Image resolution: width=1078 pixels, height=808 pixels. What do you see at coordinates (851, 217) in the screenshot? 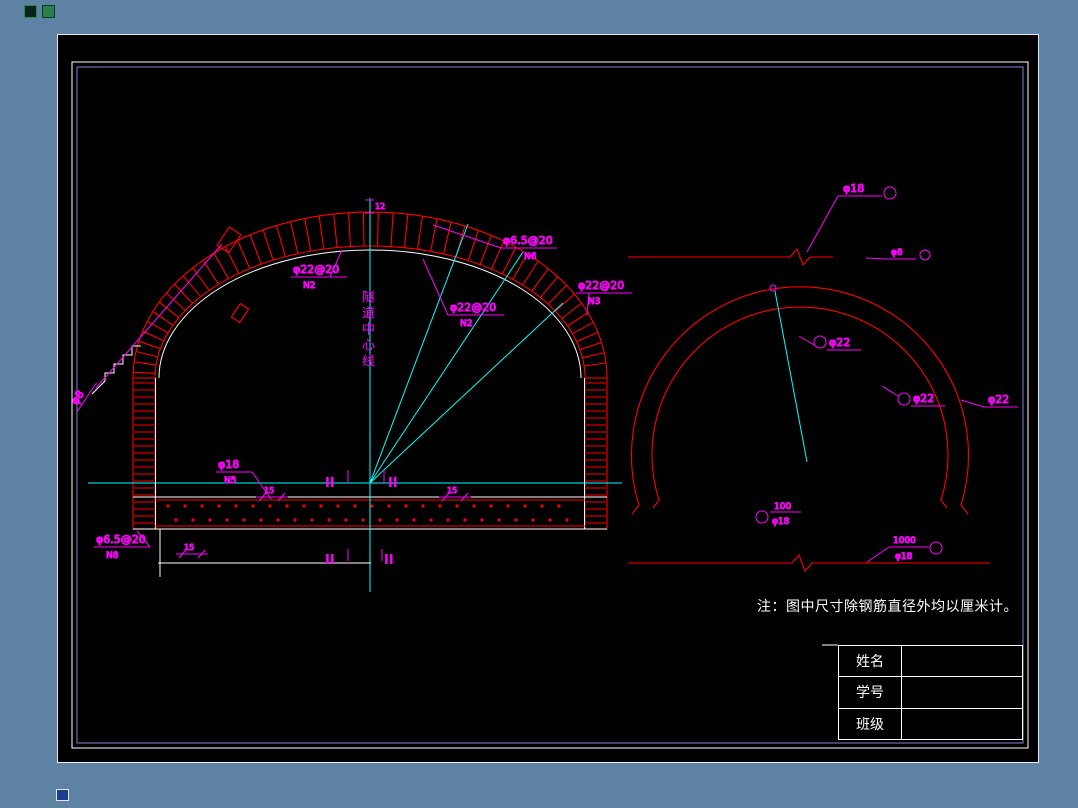
I see `callout-elev-top: φ18` at bounding box center [851, 217].